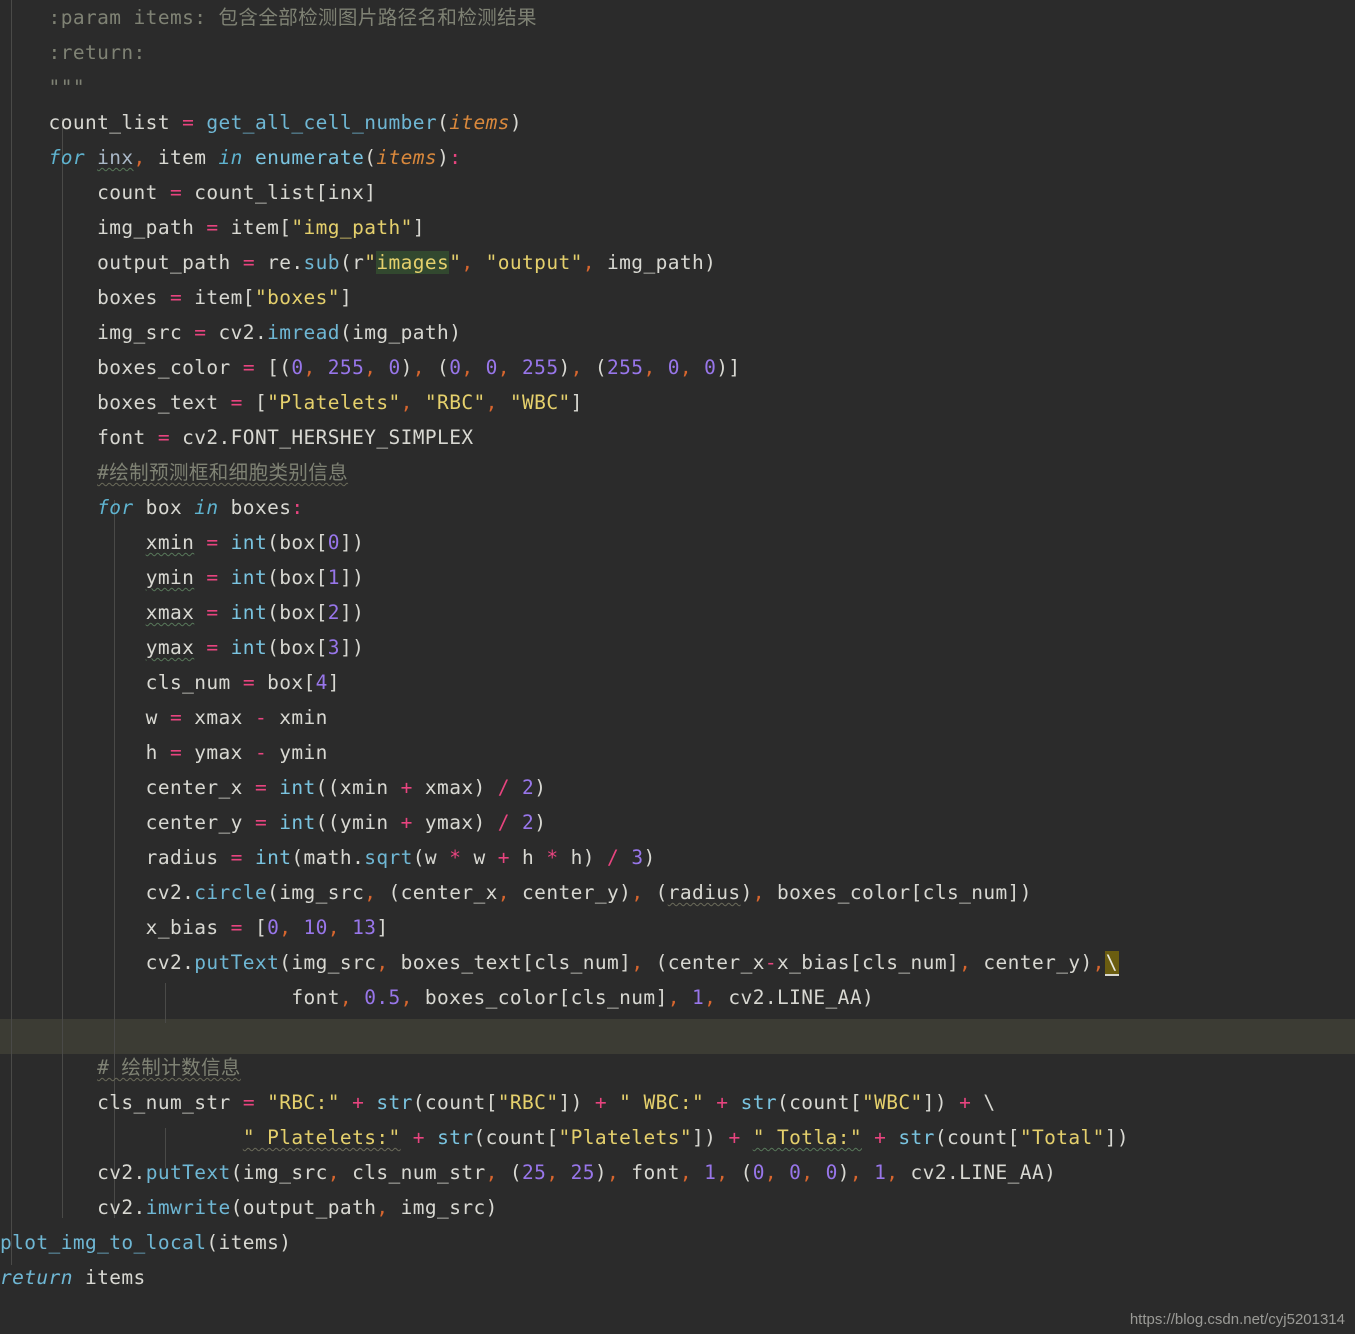  I want to click on code-line-xmax: xmax = int(box[2]), so click(677, 612).